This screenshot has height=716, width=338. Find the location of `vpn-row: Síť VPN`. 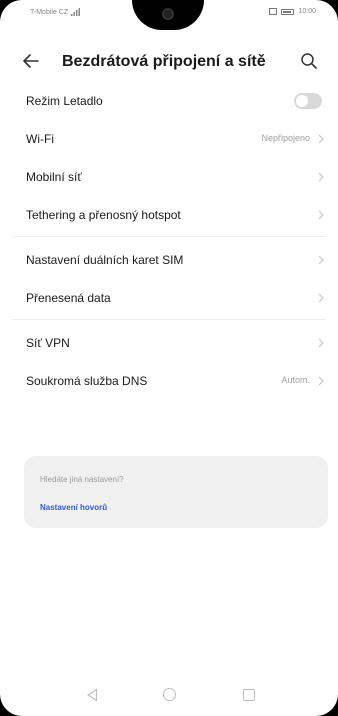

vpn-row: Síť VPN is located at coordinates (169, 343).